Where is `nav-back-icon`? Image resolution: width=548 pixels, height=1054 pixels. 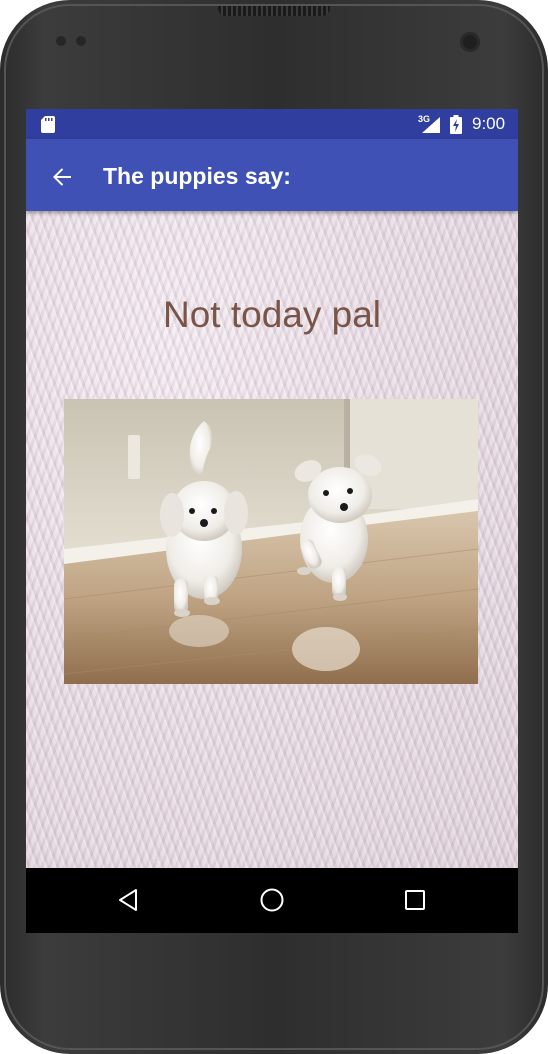
nav-back-icon is located at coordinates (128, 900).